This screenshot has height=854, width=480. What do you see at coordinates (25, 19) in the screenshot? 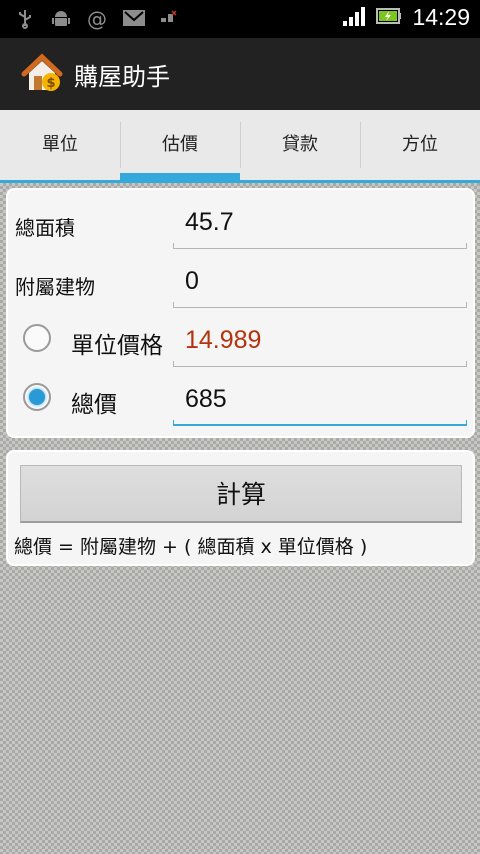
I see `usb-icon` at bounding box center [25, 19].